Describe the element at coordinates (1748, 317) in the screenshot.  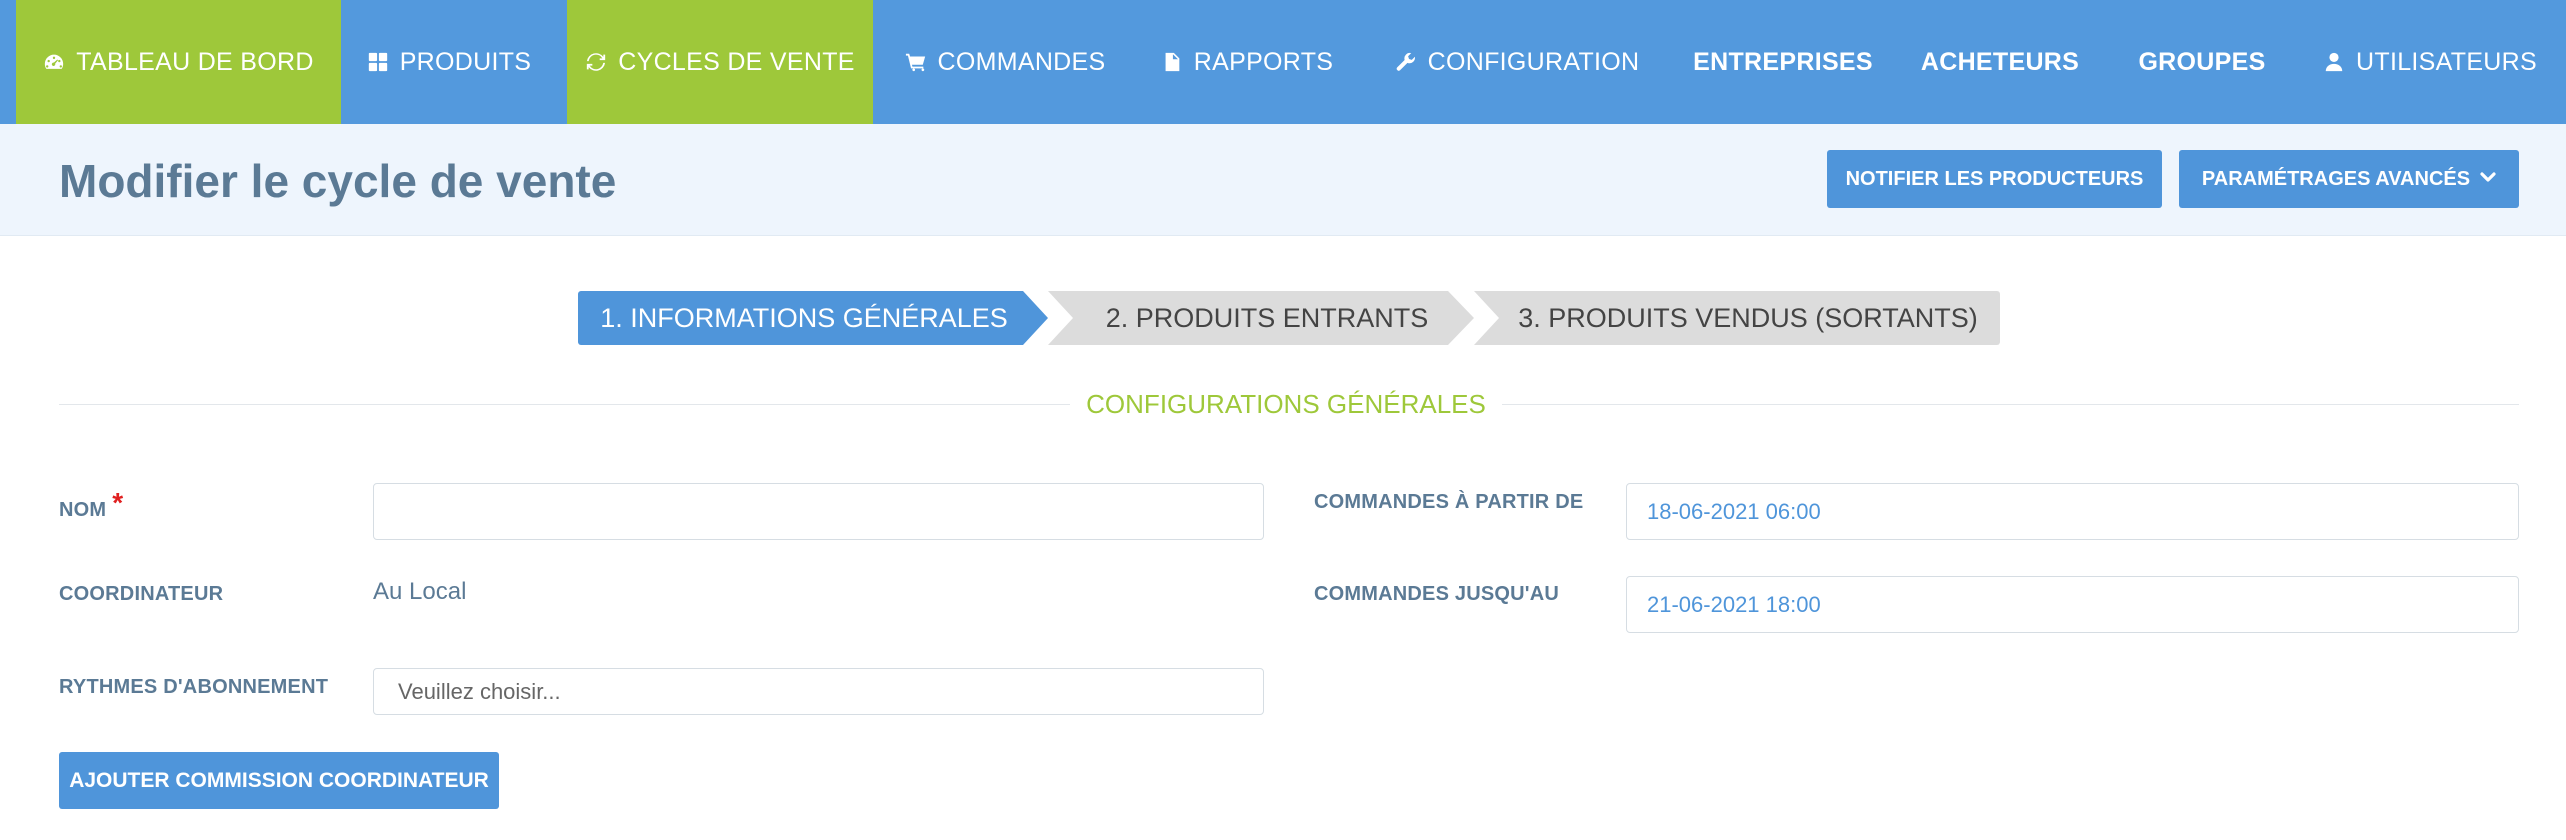
I see `wizard-step-label: 3. PRODUITS VENDUS (SORTANTS)` at that location.